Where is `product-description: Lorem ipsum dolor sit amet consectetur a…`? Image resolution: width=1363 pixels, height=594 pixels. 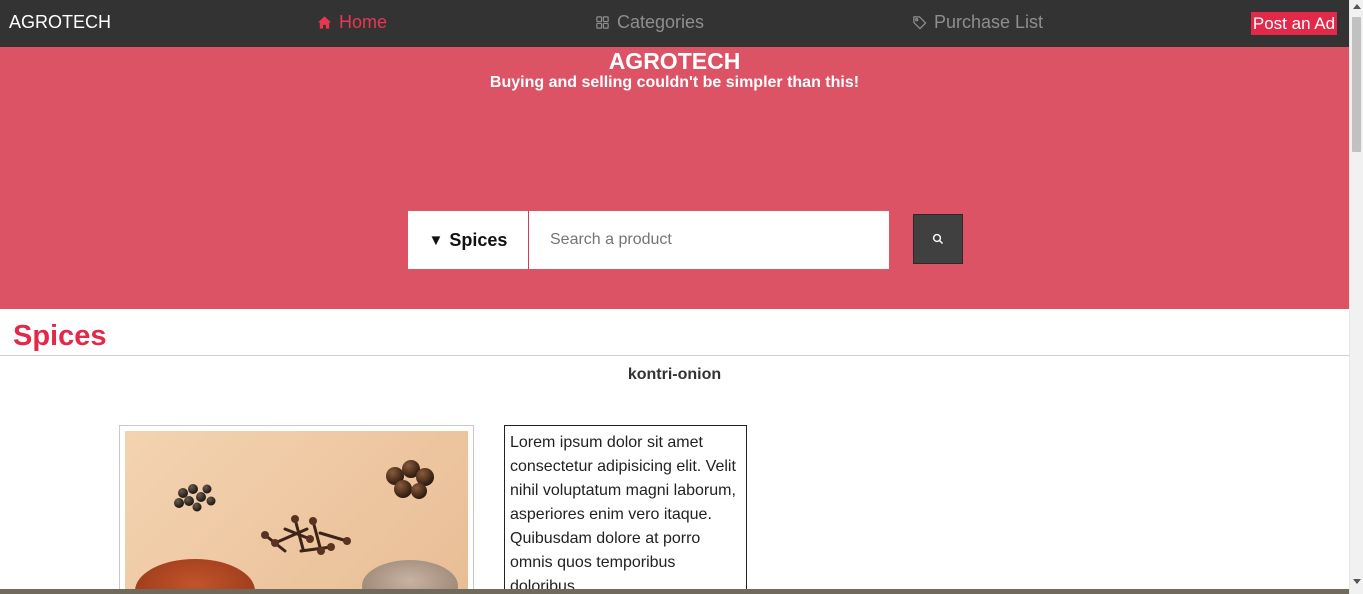 product-description: Lorem ipsum dolor sit amet consectetur a… is located at coordinates (625, 509).